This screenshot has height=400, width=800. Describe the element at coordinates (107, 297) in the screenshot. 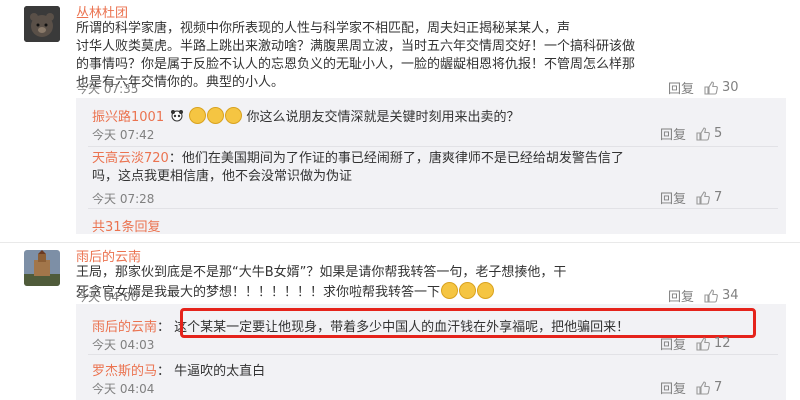

I see `timestamp: 今天 04:00` at that location.